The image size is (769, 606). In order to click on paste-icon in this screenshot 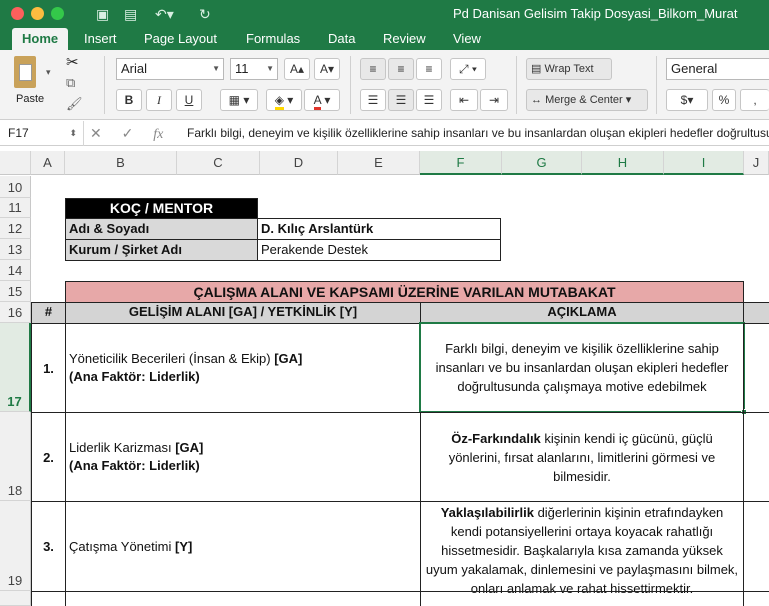, I will do `click(25, 72)`.